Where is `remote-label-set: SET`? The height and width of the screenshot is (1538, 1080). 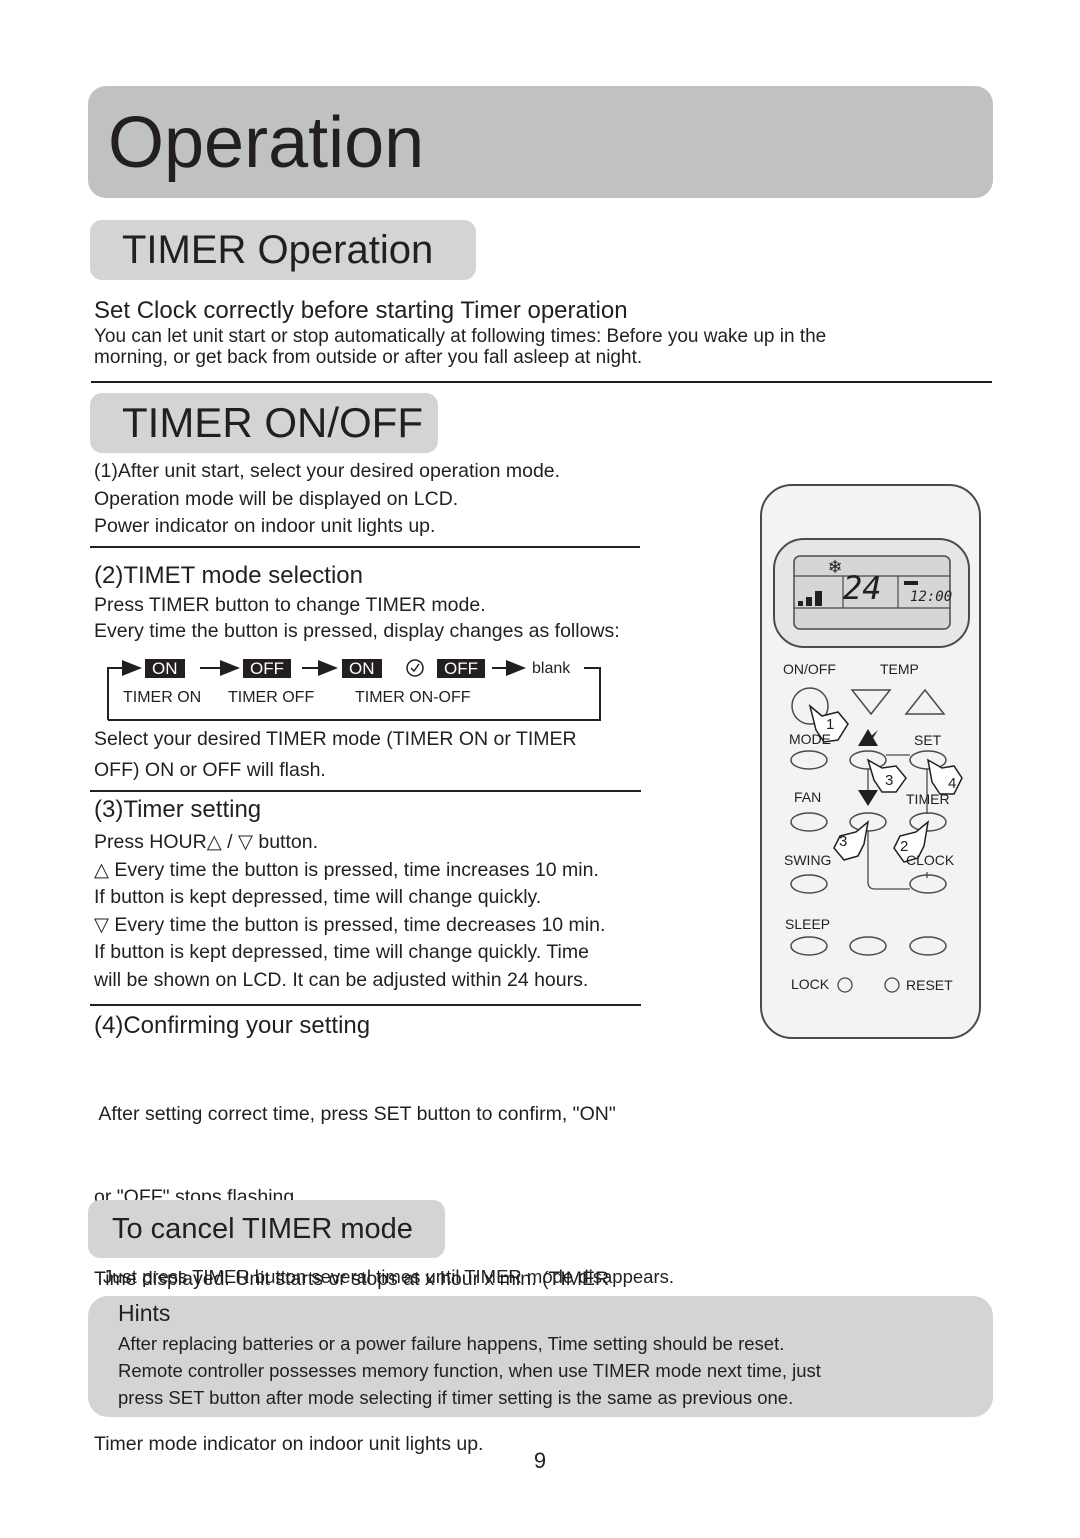
remote-label-set: SET is located at coordinates (928, 740).